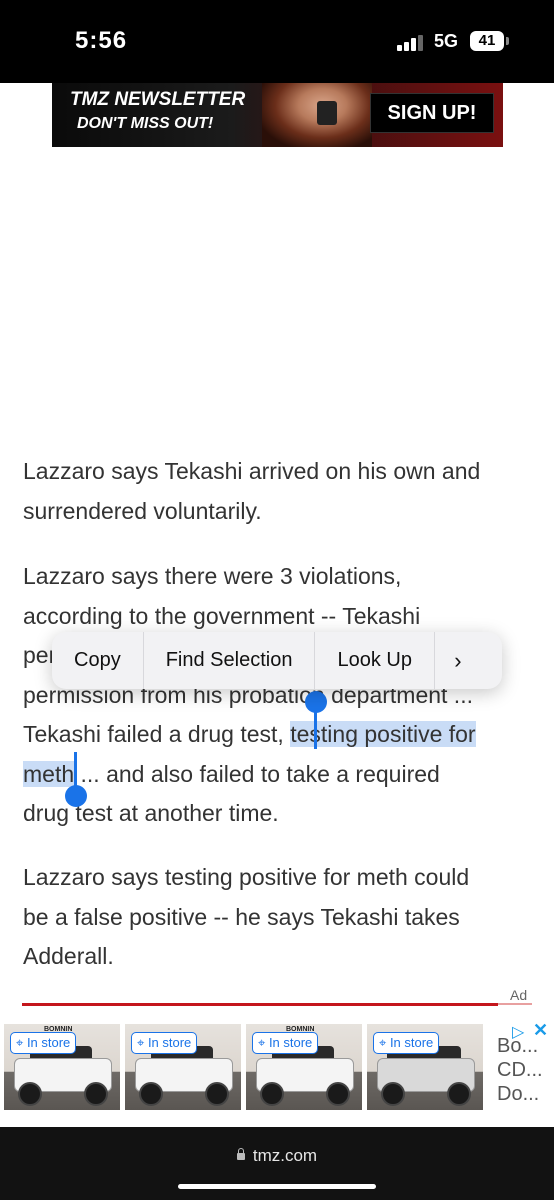  What do you see at coordinates (151, 813) in the screenshot?
I see `text-line: drug test at another time.` at bounding box center [151, 813].